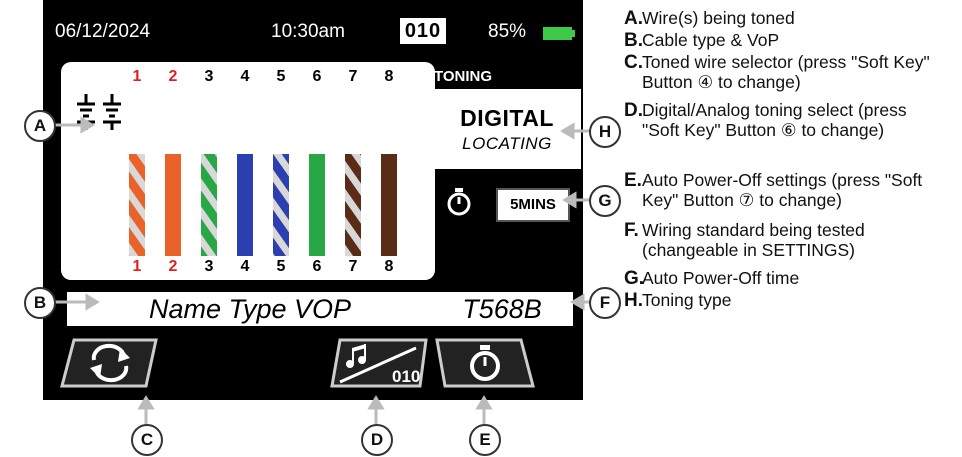 Image resolution: width=962 pixels, height=457 pixels. I want to click on callout-h: H, so click(605, 132).